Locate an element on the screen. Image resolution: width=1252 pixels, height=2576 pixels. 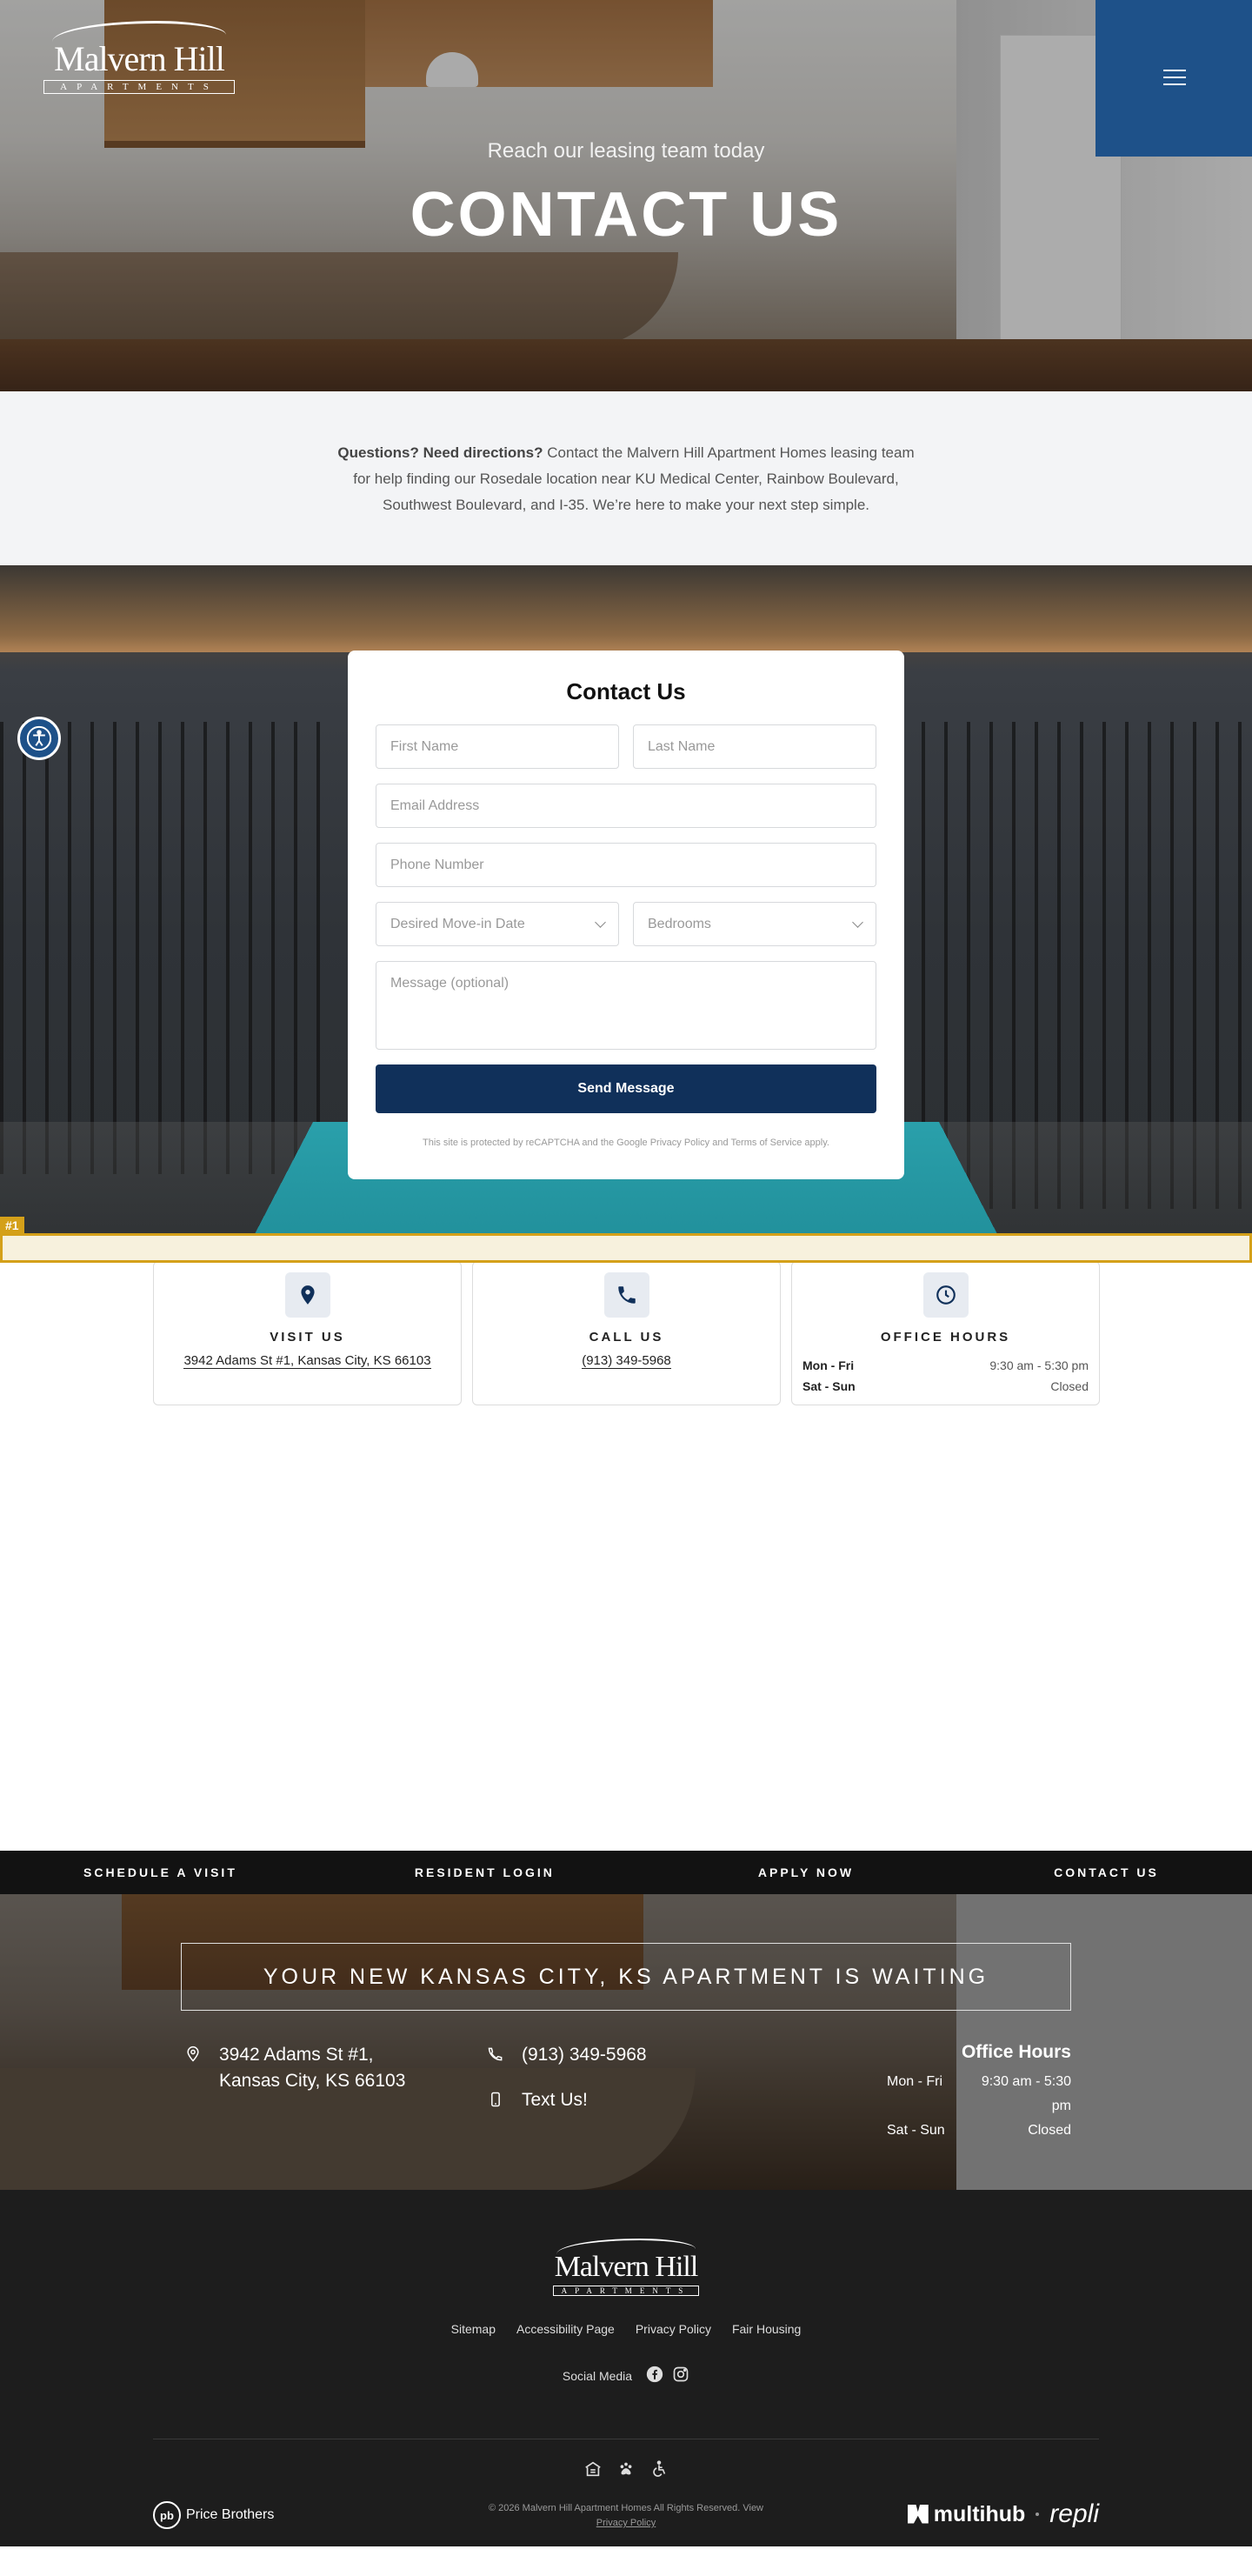
message-textarea: Message (optional) is located at coordinates (626, 1006).